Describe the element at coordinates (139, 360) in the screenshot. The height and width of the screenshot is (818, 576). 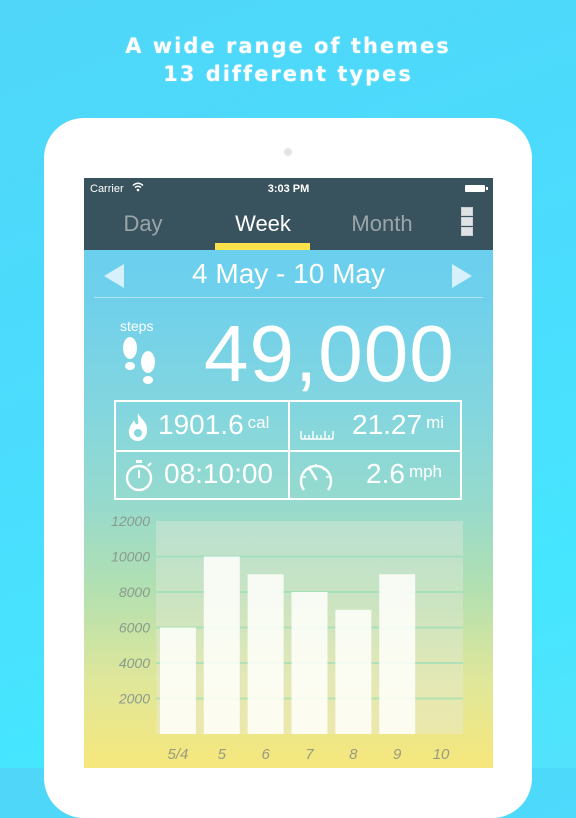
I see `footprints-icon` at that location.